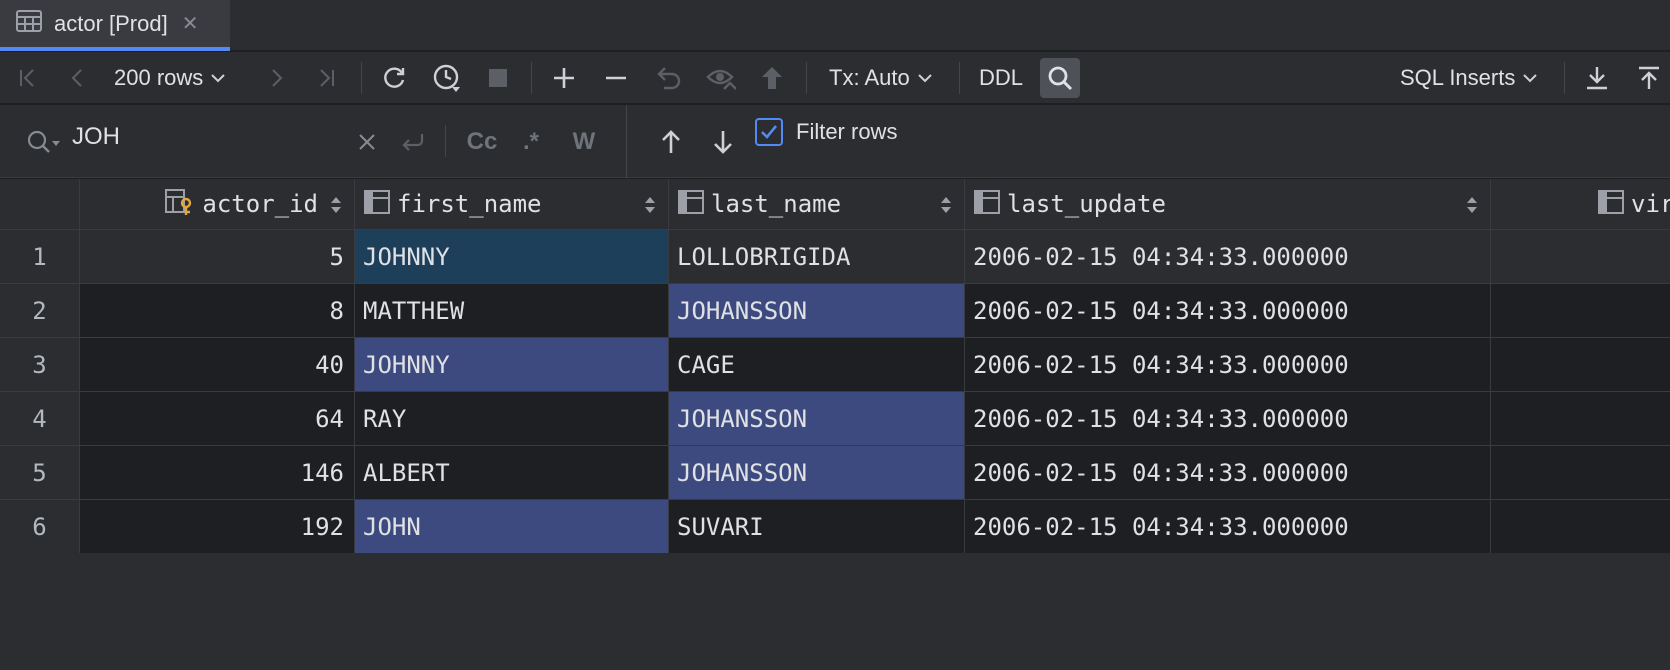 This screenshot has height=670, width=1670. I want to click on search-history-icon, so click(44, 141).